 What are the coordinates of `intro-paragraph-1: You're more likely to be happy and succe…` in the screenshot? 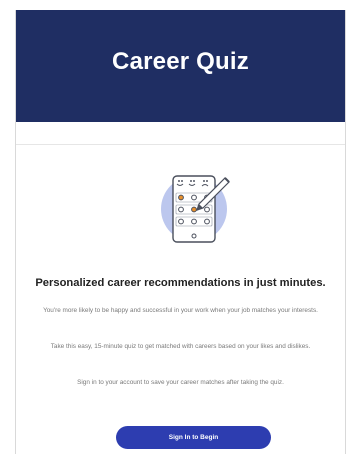 It's located at (180, 310).